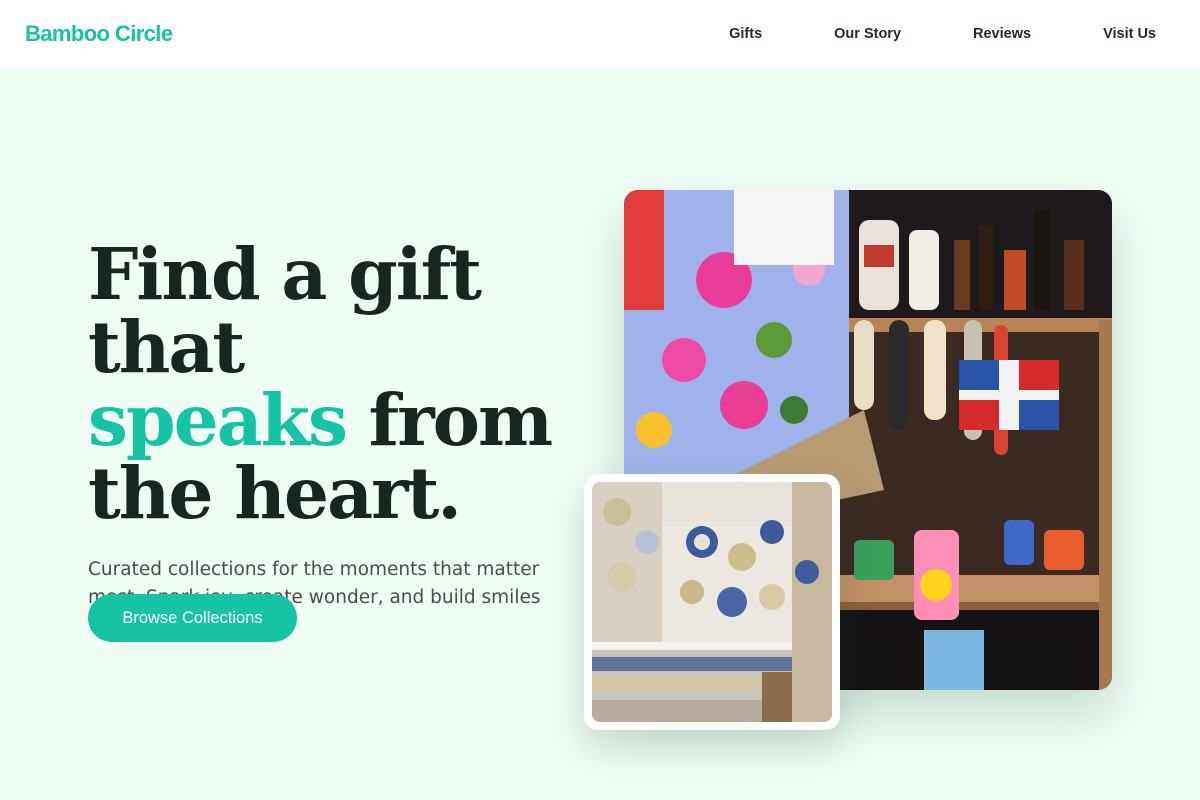 This screenshot has width=1200, height=800. I want to click on headline-accent-word: speaks, so click(218, 420).